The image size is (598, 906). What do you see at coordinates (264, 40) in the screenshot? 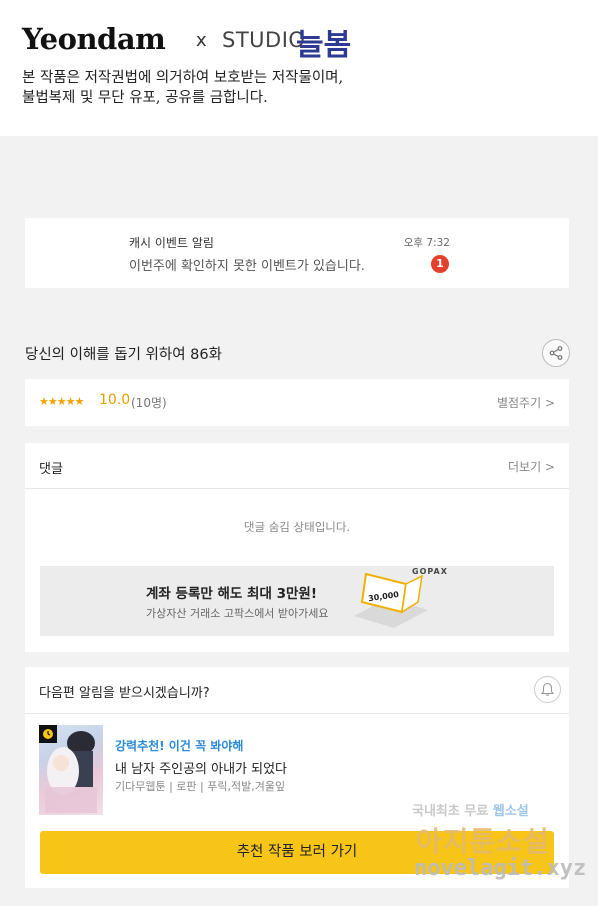
I see `studio-logo: STUDIO` at bounding box center [264, 40].